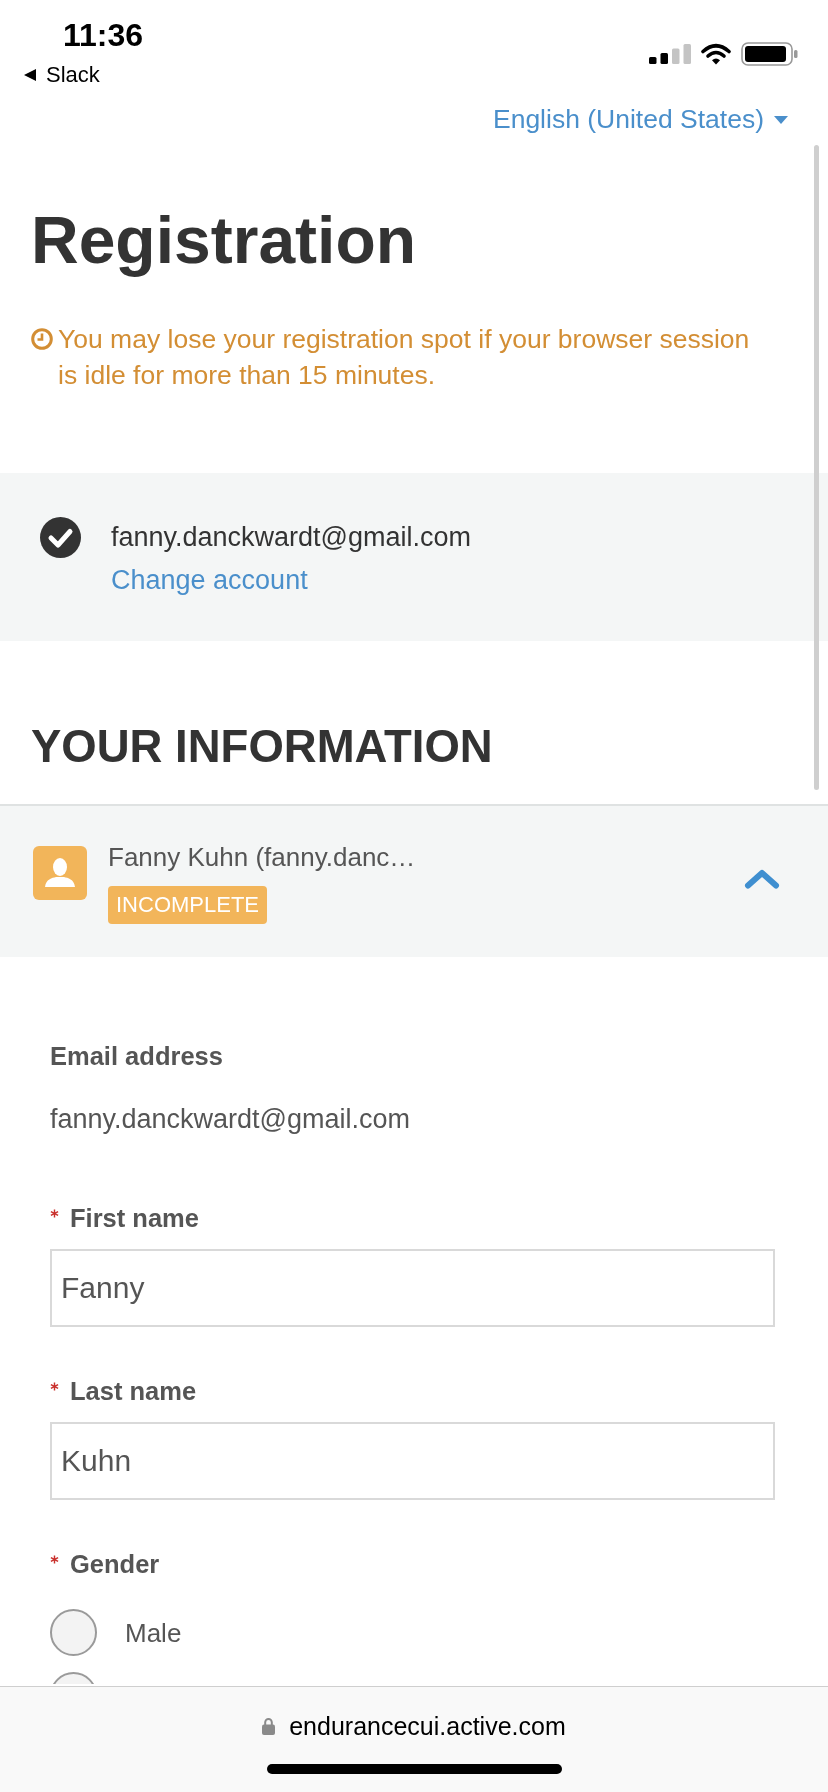  What do you see at coordinates (60, 873) in the screenshot?
I see `avatar-icon` at bounding box center [60, 873].